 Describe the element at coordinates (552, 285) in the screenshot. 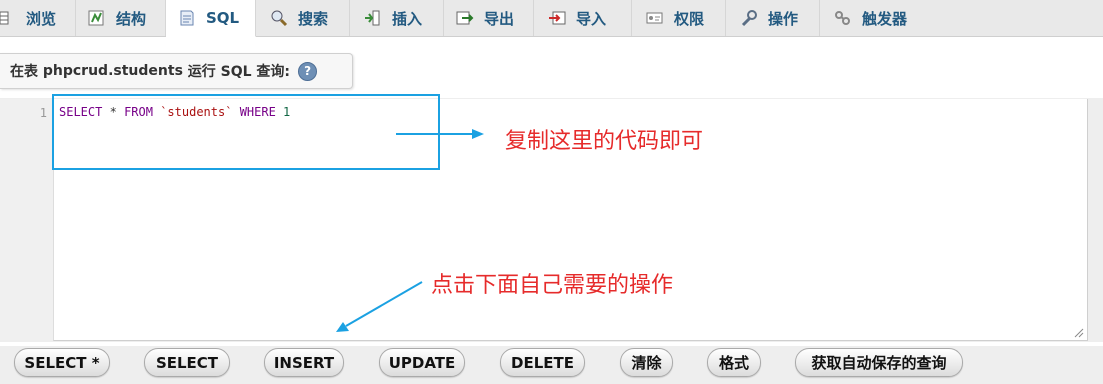

I see `click-hint-annotation: 点击下面自己需要的操作` at that location.